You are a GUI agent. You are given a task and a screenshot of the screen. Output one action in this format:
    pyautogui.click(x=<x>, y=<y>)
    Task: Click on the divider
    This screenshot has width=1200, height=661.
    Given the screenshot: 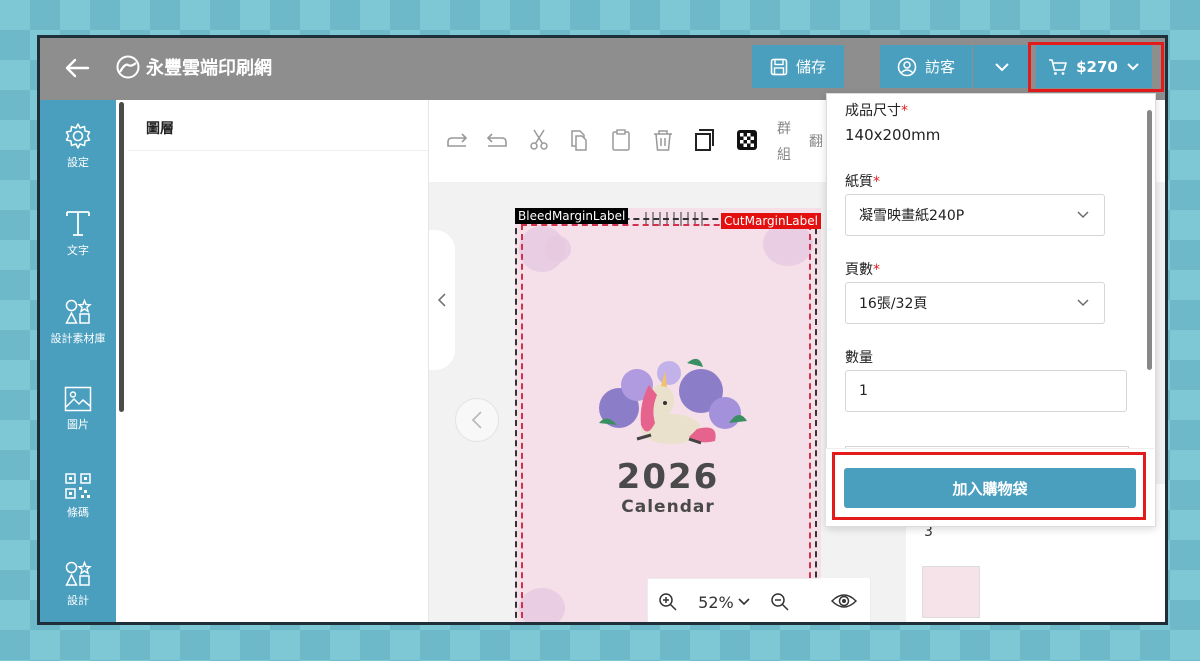 What is the action you would take?
    pyautogui.click(x=278, y=150)
    